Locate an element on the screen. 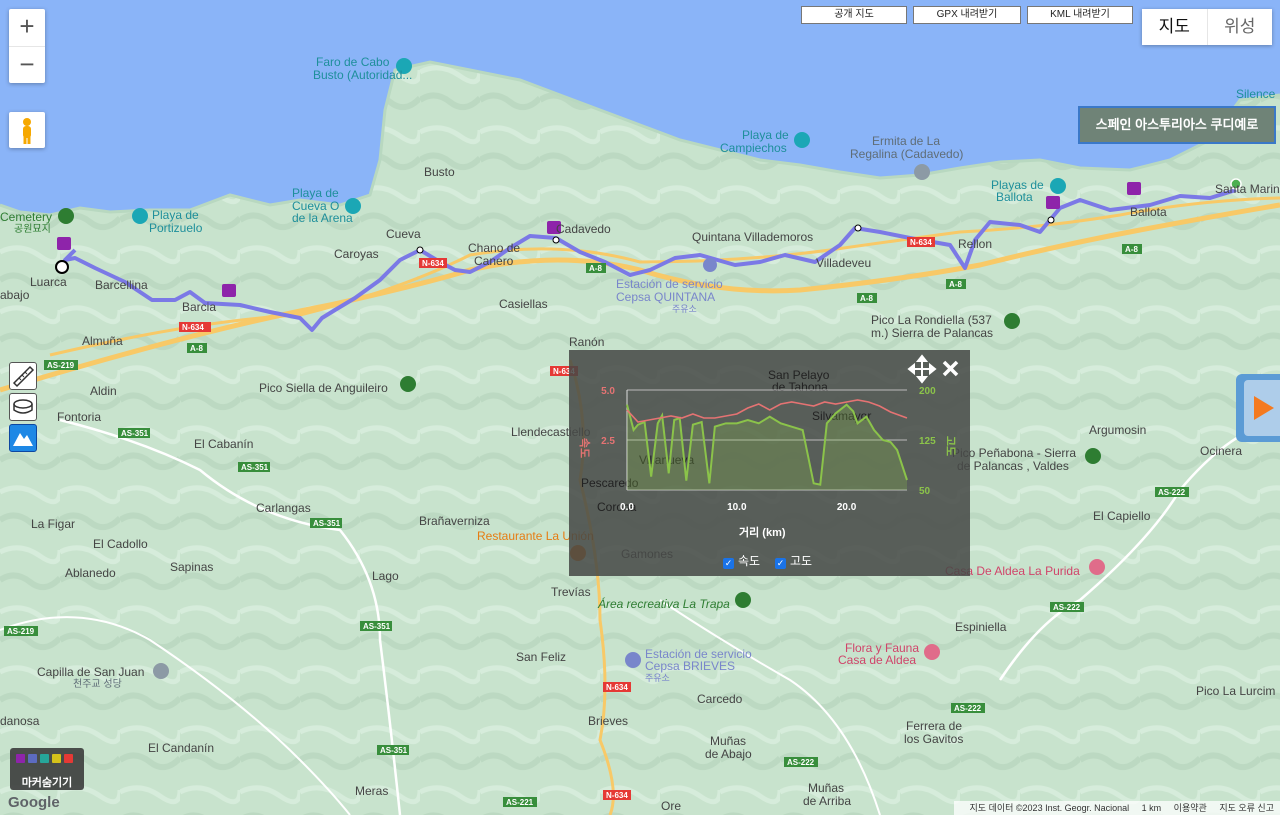  x-tick-label: 20.0 is located at coordinates (847, 507).